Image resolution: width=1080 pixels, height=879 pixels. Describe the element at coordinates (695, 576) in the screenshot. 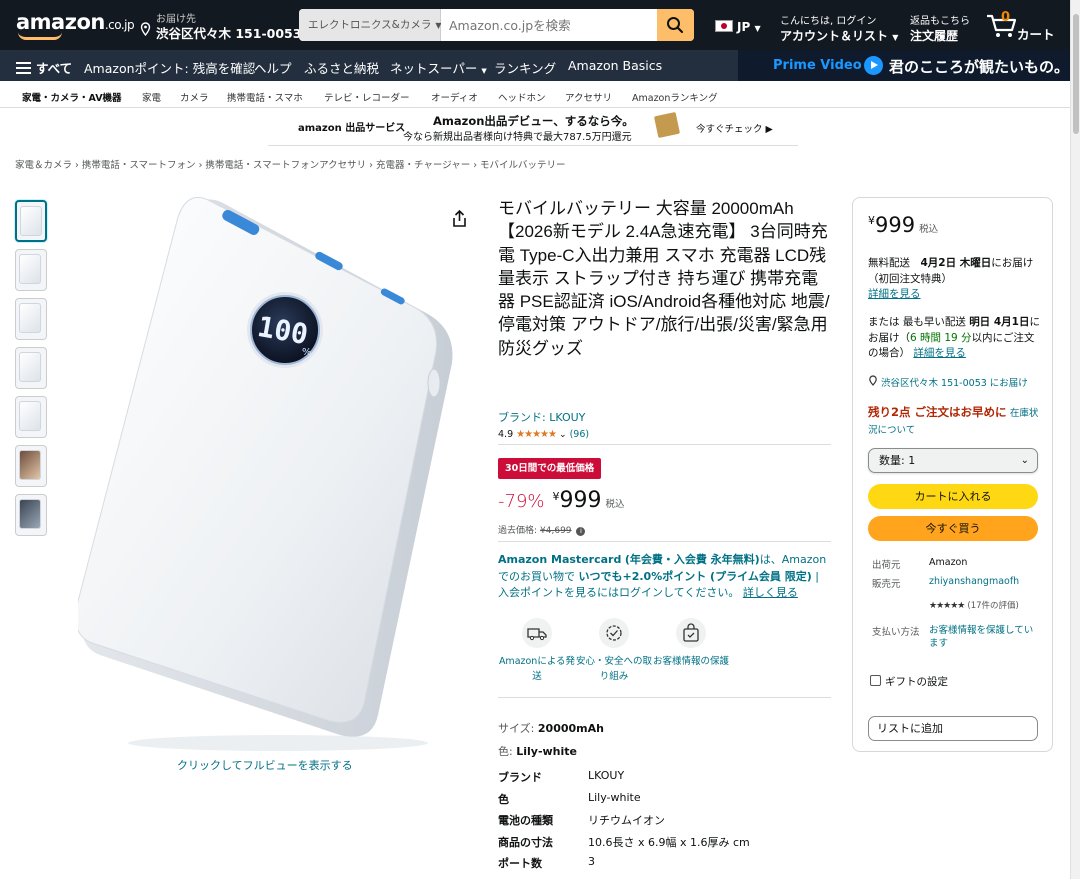

I see `mastercard-highlight: いつでも+2.0%ポイント (プライム会員 限定)` at that location.